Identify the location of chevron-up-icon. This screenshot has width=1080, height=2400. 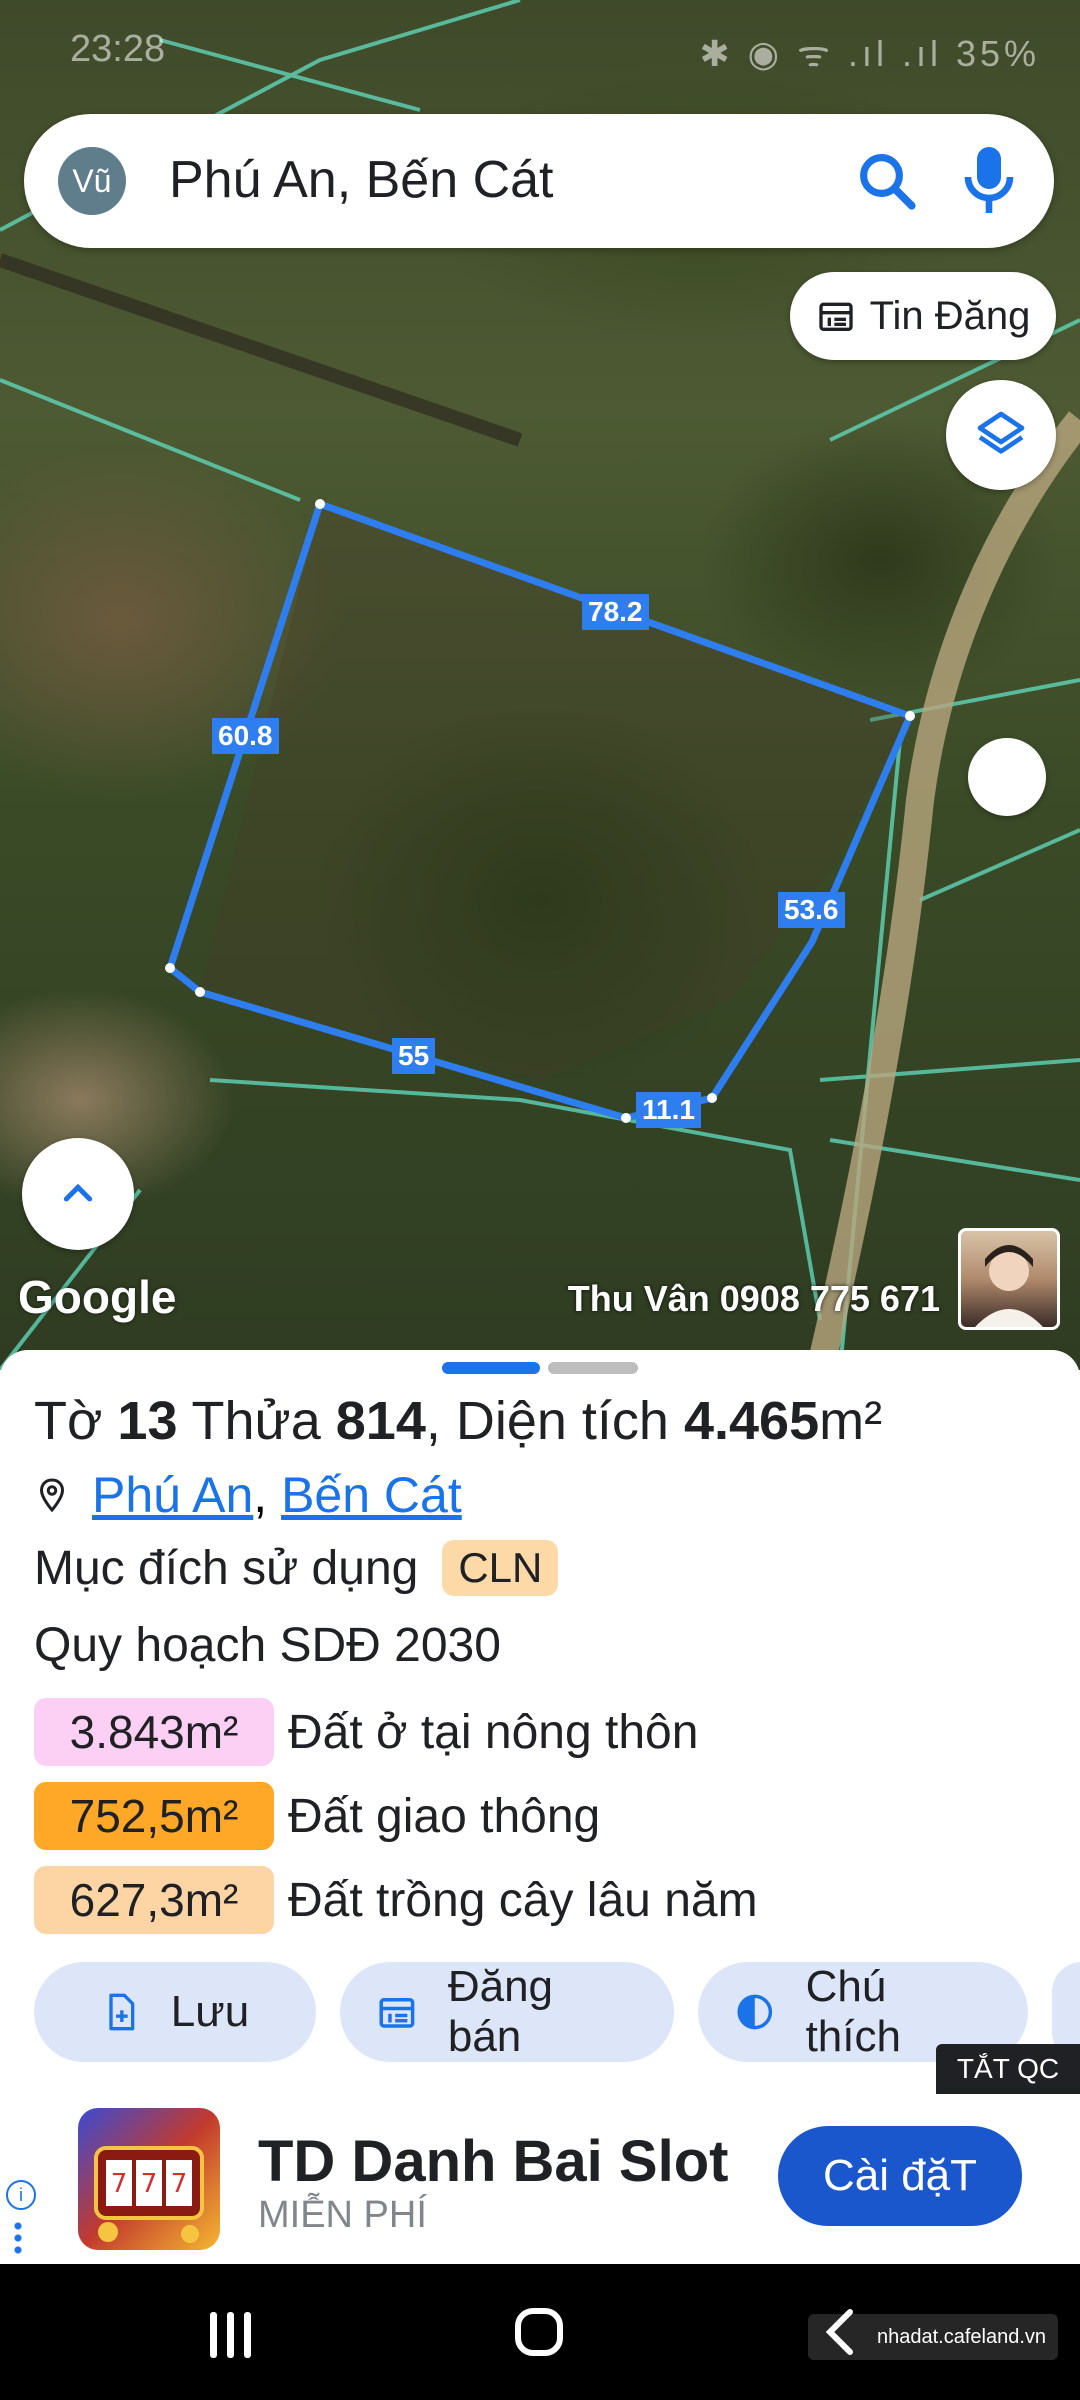
(78, 1192).